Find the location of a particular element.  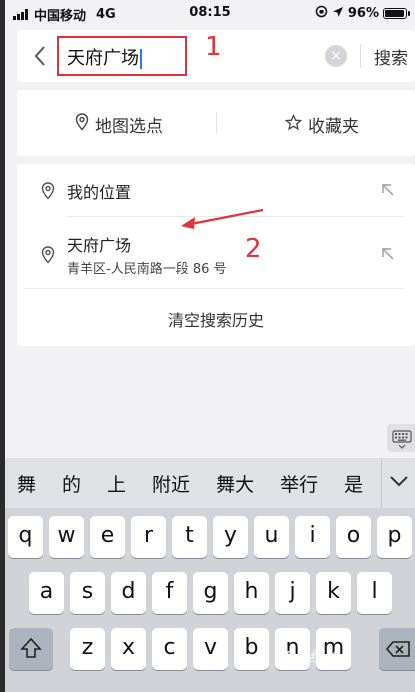

key-f: f is located at coordinates (169, 593).